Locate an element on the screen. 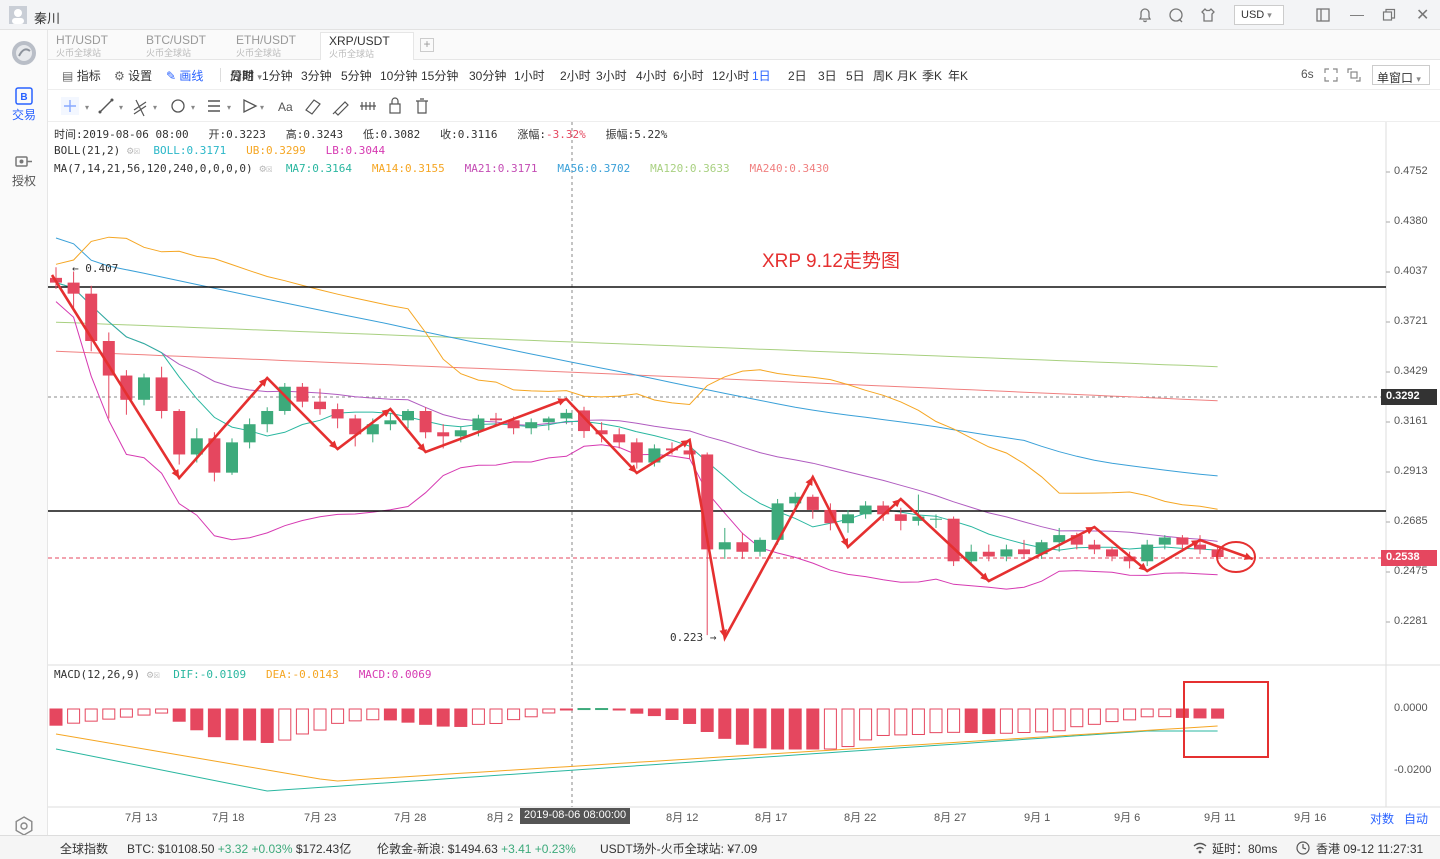 This screenshot has height=859, width=1440. period-option: 12小时 is located at coordinates (730, 75).